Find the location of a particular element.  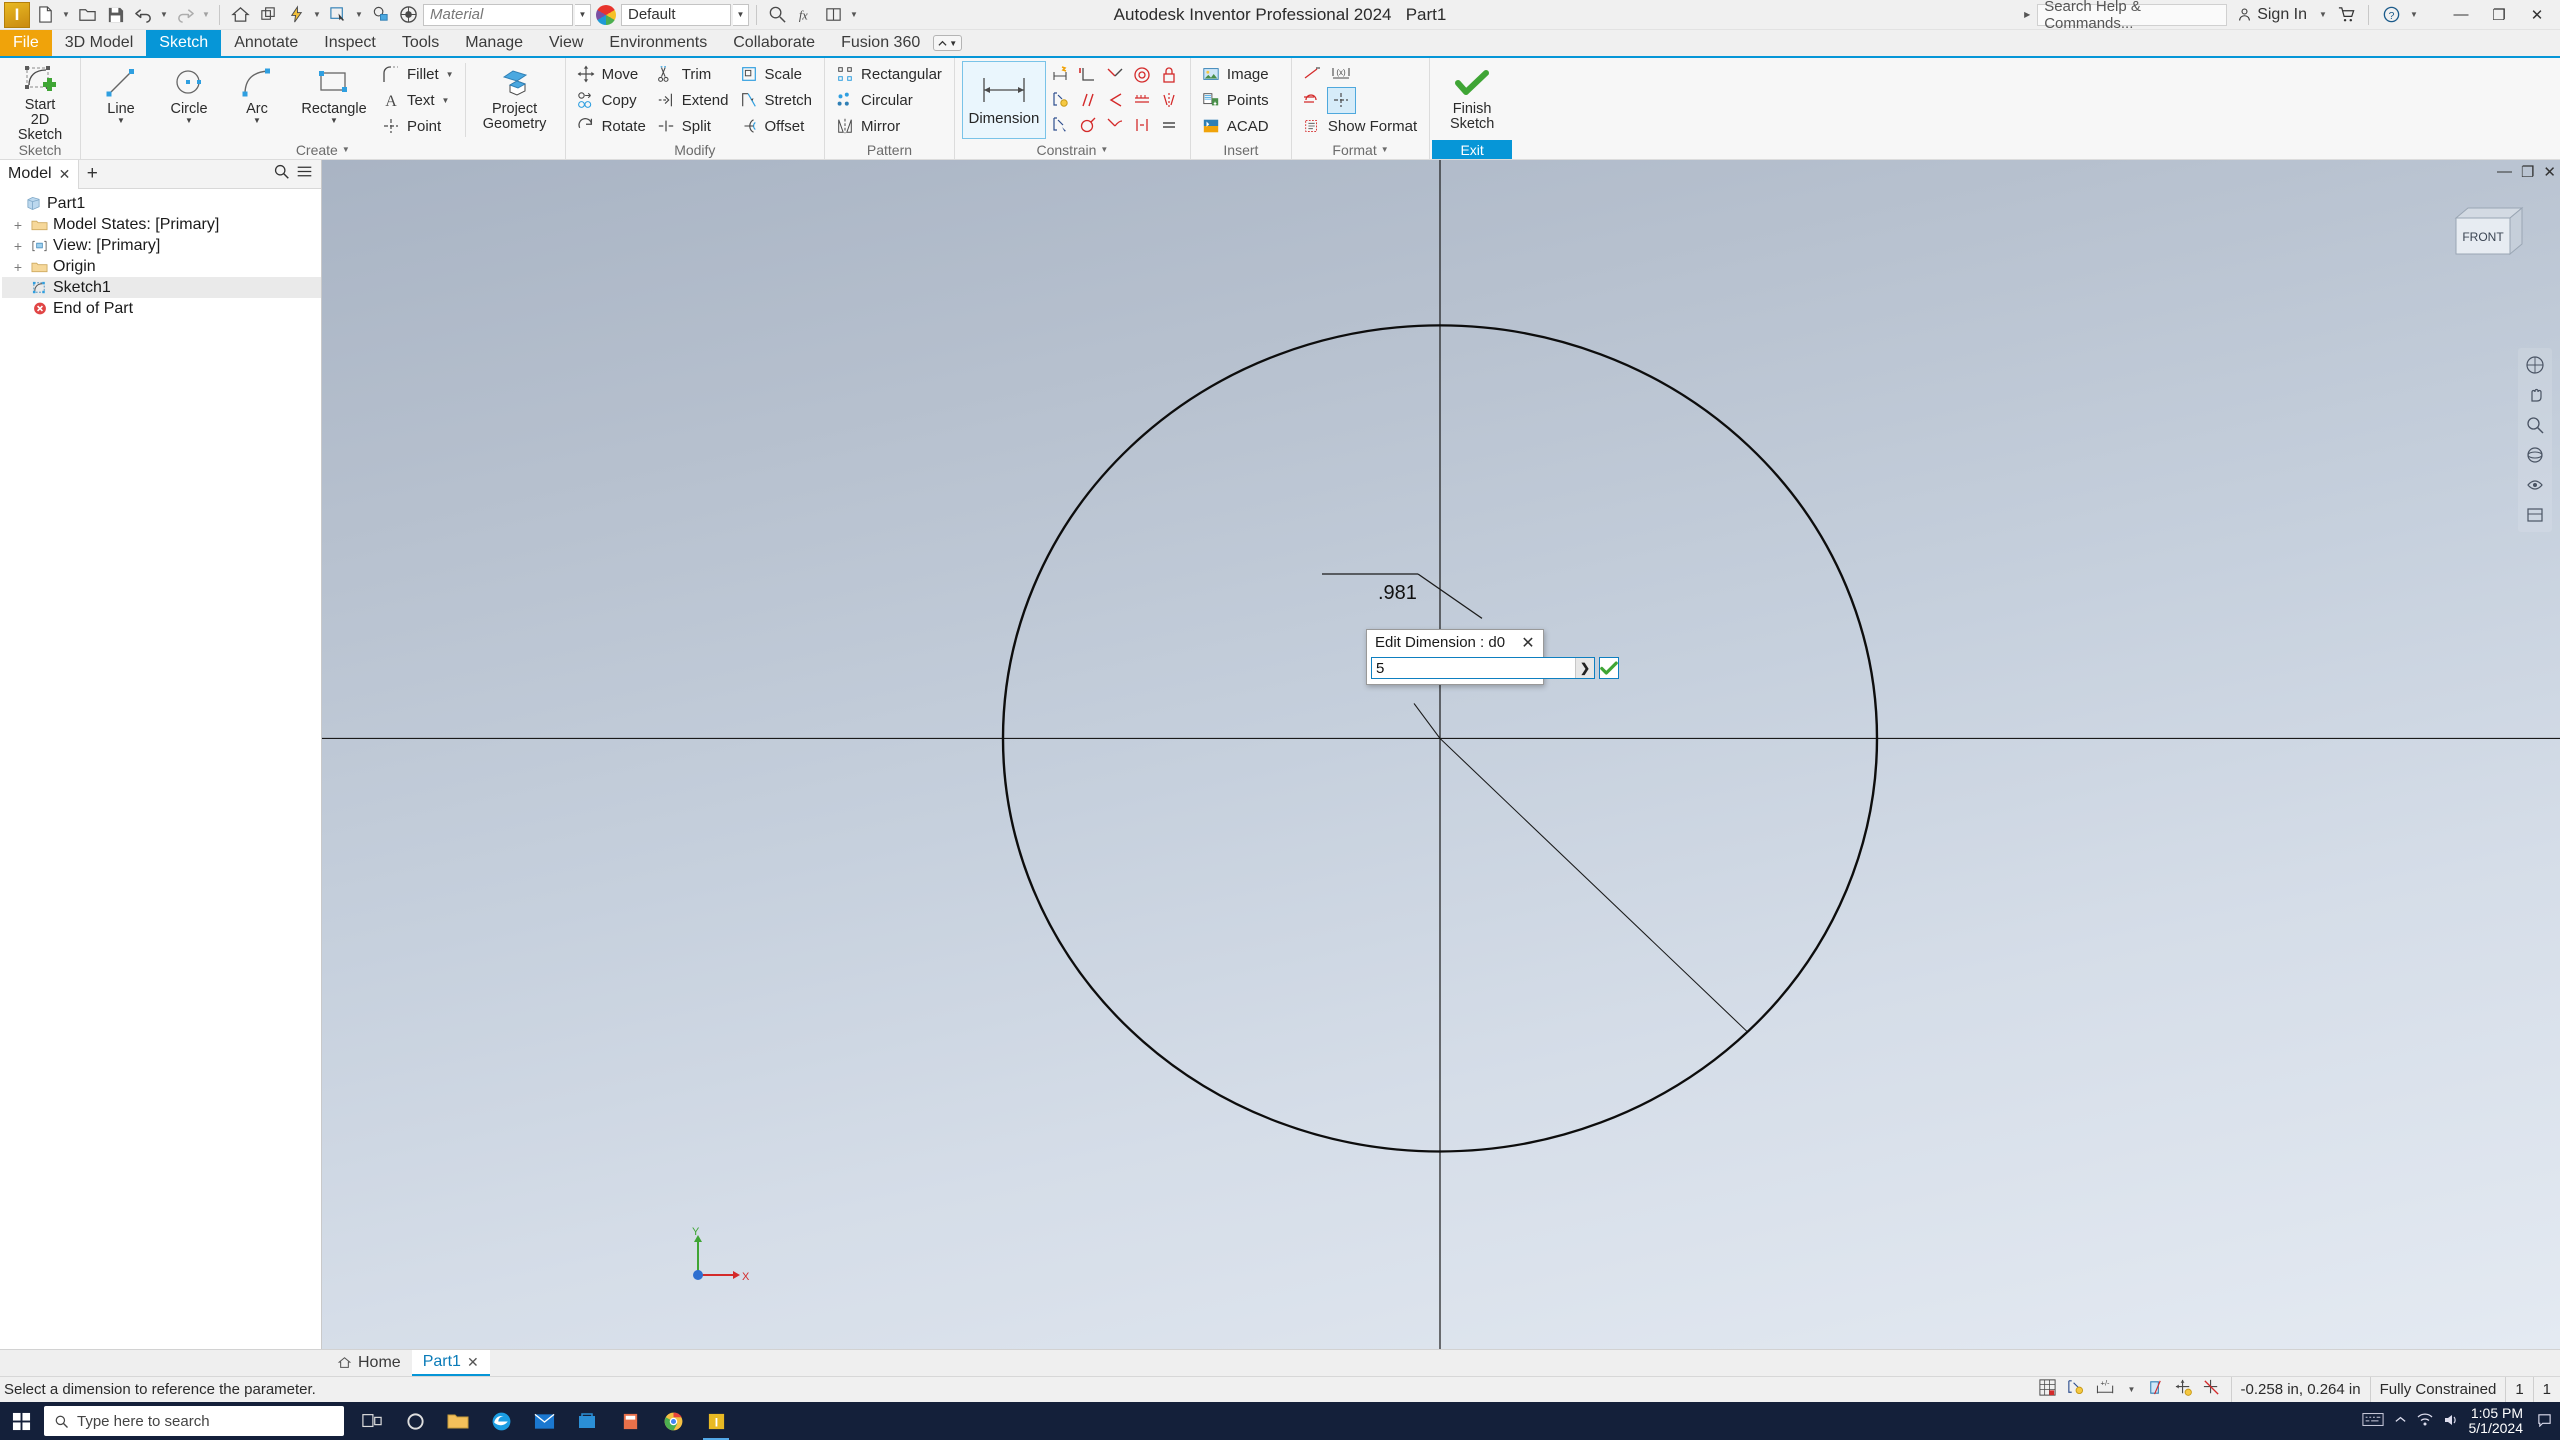

tree-item-view: + View: [Primary] is located at coordinates (161, 245).